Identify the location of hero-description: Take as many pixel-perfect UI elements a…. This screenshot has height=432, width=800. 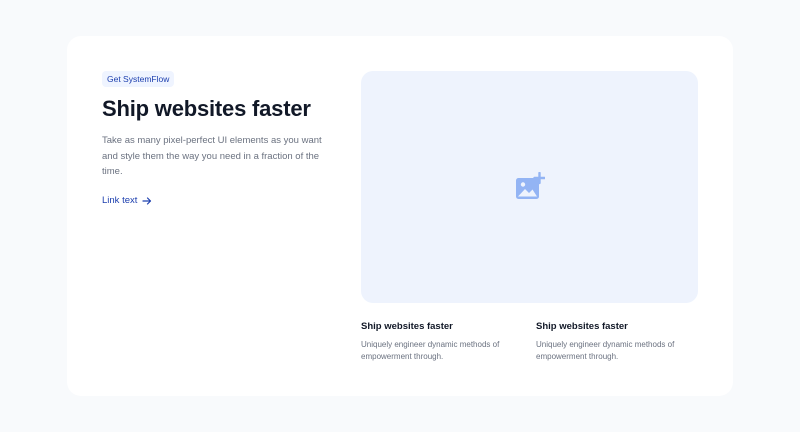
(212, 156).